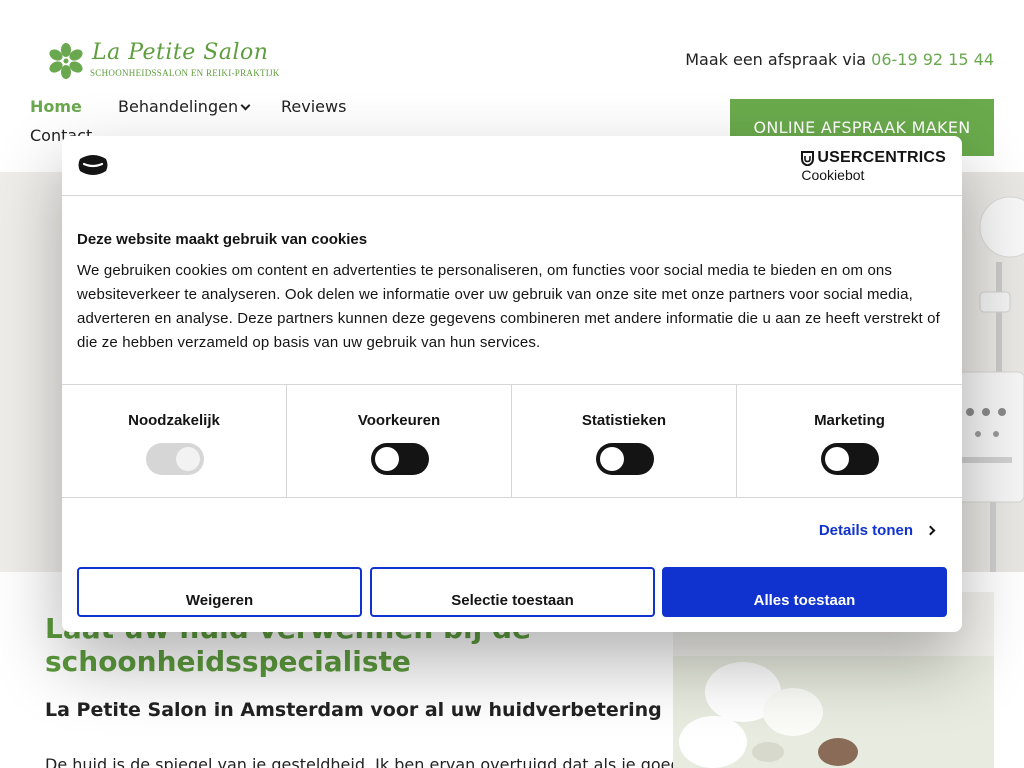 The image size is (1024, 768). Describe the element at coordinates (219, 592) in the screenshot. I see `deny-button: Weigeren` at that location.